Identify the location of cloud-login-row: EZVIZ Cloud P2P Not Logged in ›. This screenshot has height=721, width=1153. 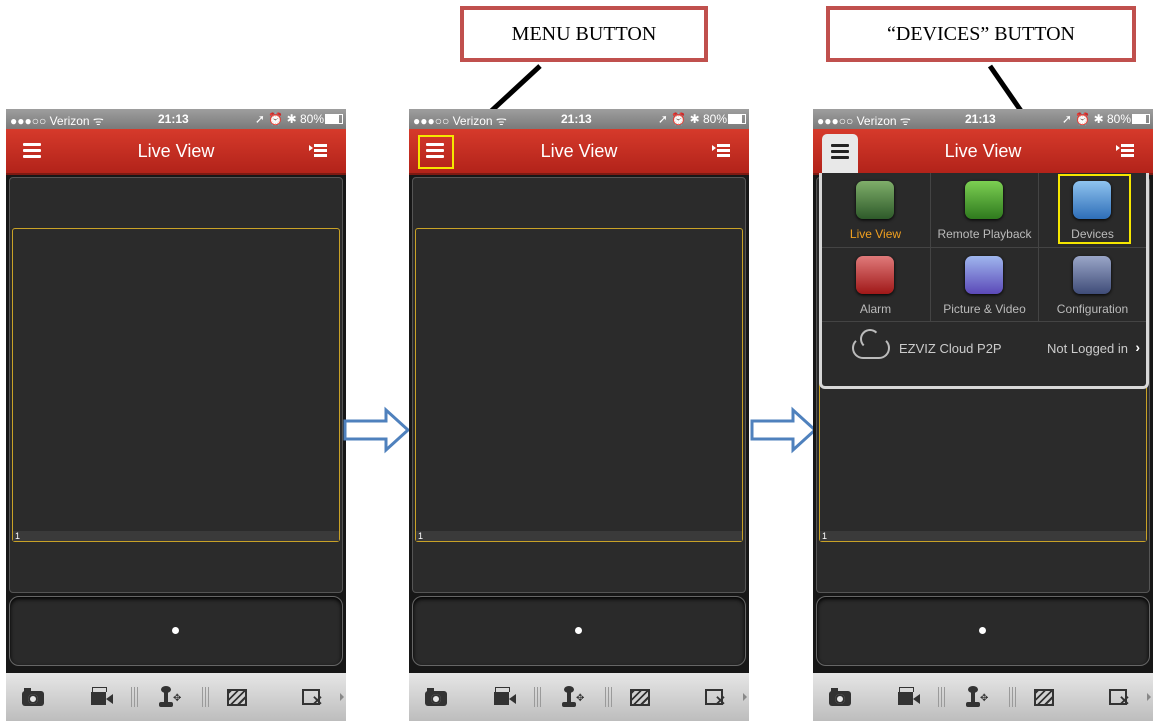
(984, 350).